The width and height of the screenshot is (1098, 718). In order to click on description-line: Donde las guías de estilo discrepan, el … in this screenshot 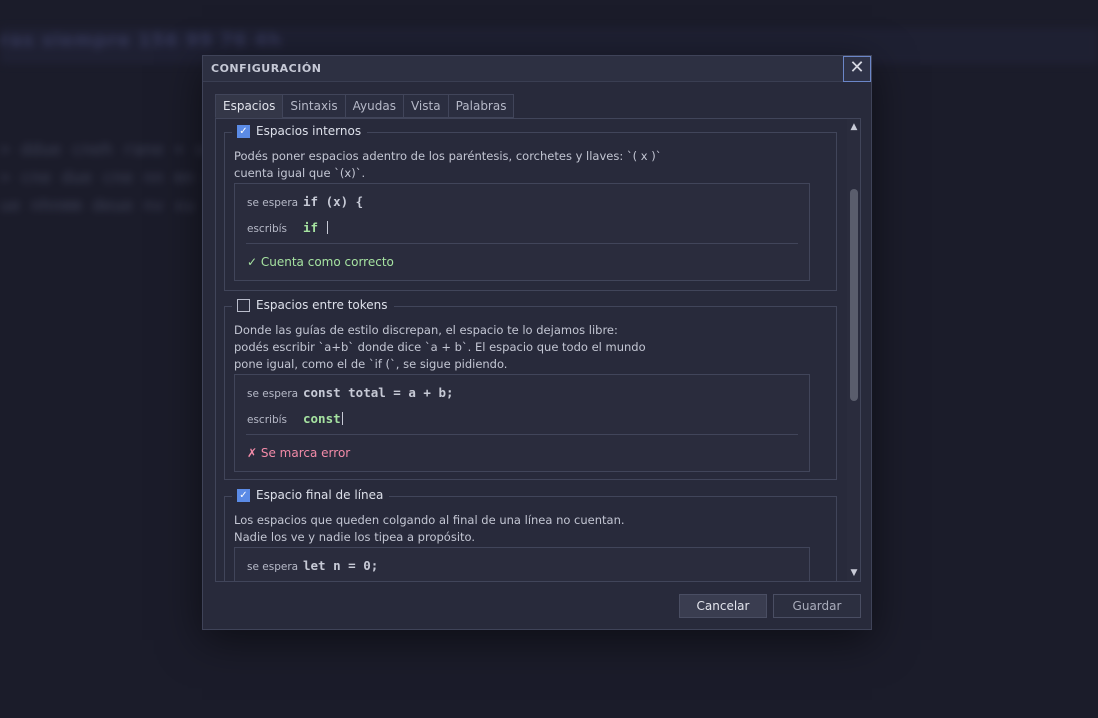, I will do `click(426, 330)`.